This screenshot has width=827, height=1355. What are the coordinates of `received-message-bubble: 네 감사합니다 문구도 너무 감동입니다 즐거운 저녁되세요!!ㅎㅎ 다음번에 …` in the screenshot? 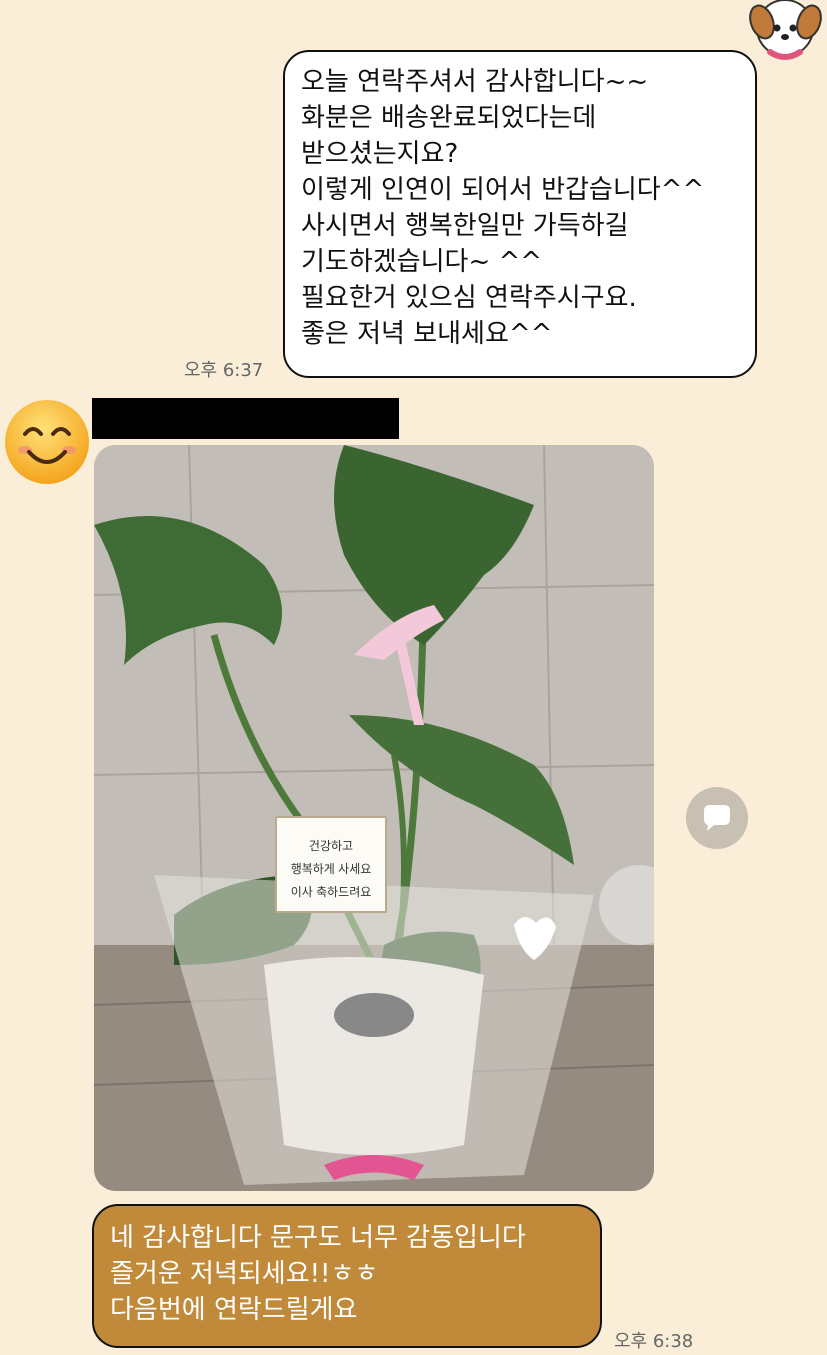 It's located at (347, 1276).